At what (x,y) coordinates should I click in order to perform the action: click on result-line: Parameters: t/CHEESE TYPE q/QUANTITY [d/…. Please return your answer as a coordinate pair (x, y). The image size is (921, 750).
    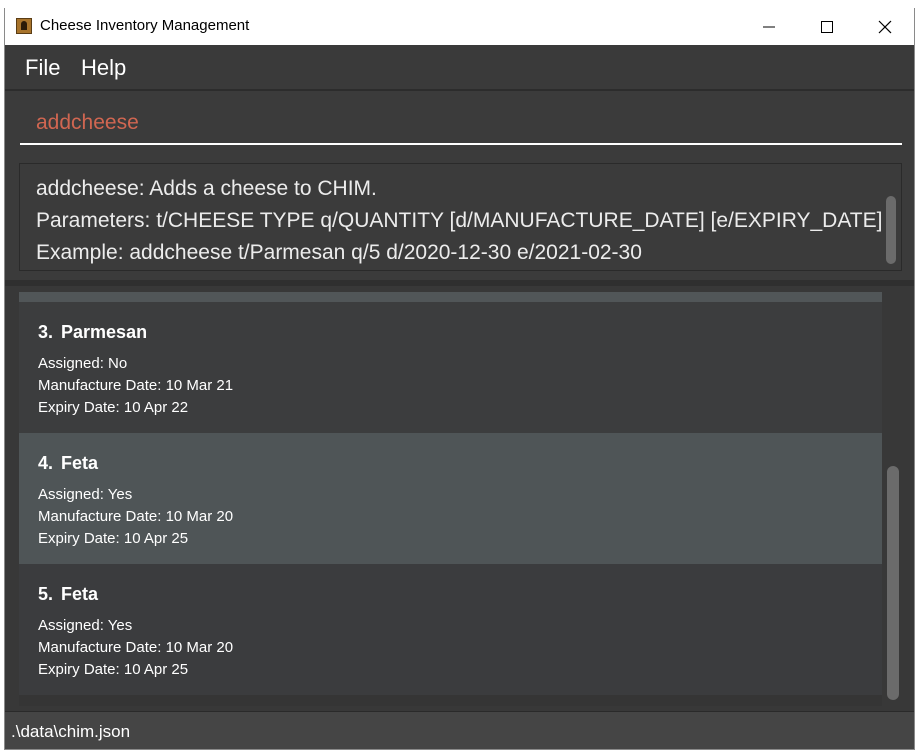
    Looking at the image, I should click on (459, 220).